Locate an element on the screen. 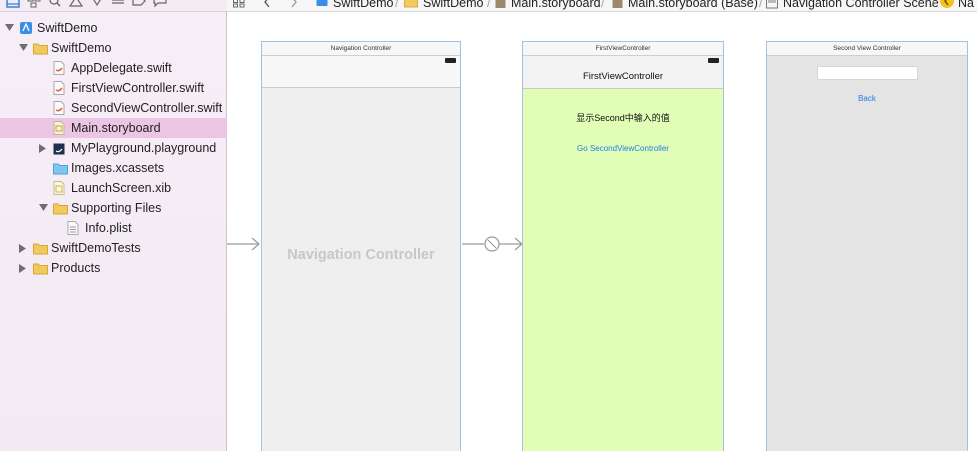  back-arrow-icon is located at coordinates (267, 5).